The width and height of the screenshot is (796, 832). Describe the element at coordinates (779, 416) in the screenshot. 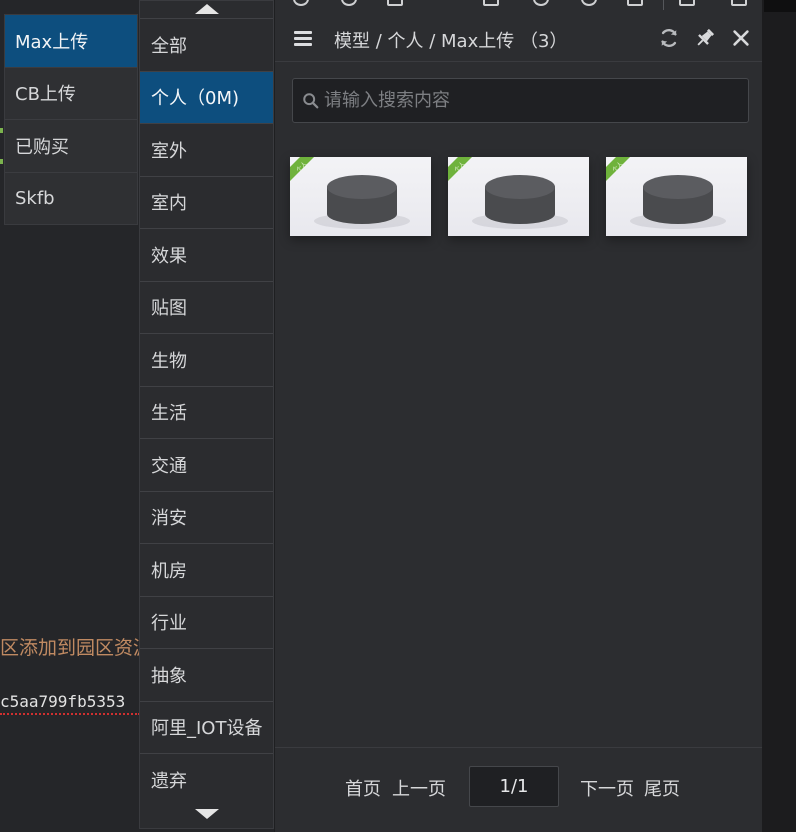

I see `right-edge-strip` at that location.